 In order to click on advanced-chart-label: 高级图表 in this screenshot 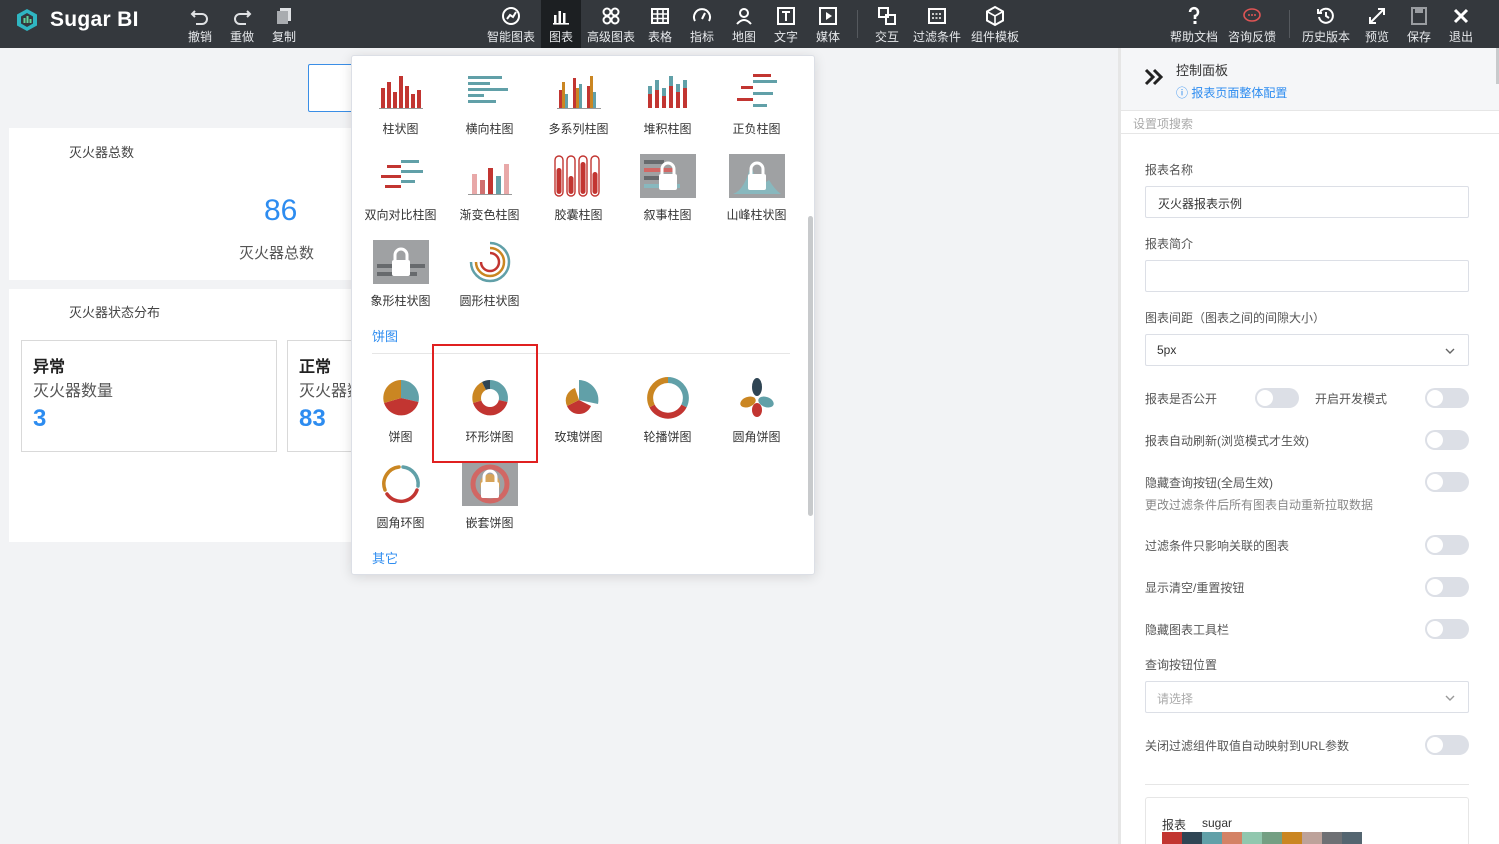, I will do `click(610, 37)`.